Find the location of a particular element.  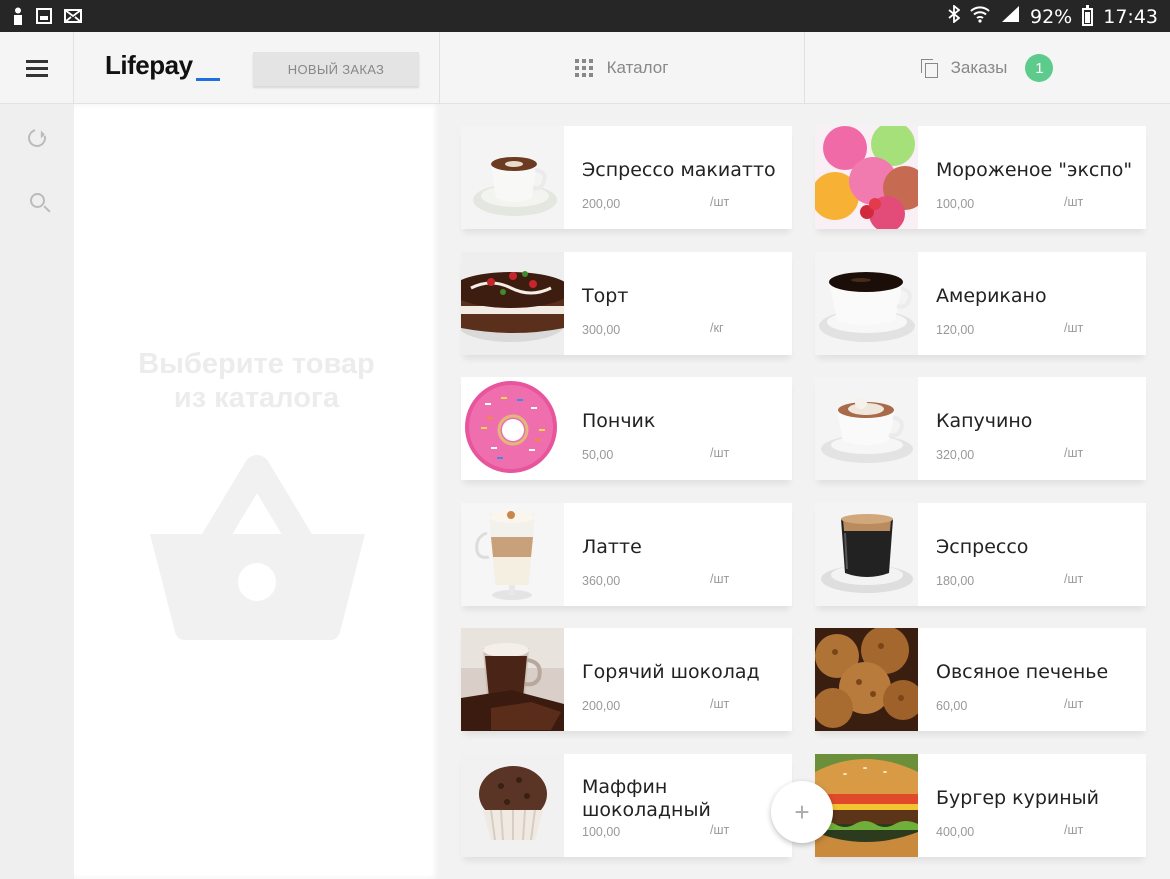

search-button is located at coordinates (37, 200).